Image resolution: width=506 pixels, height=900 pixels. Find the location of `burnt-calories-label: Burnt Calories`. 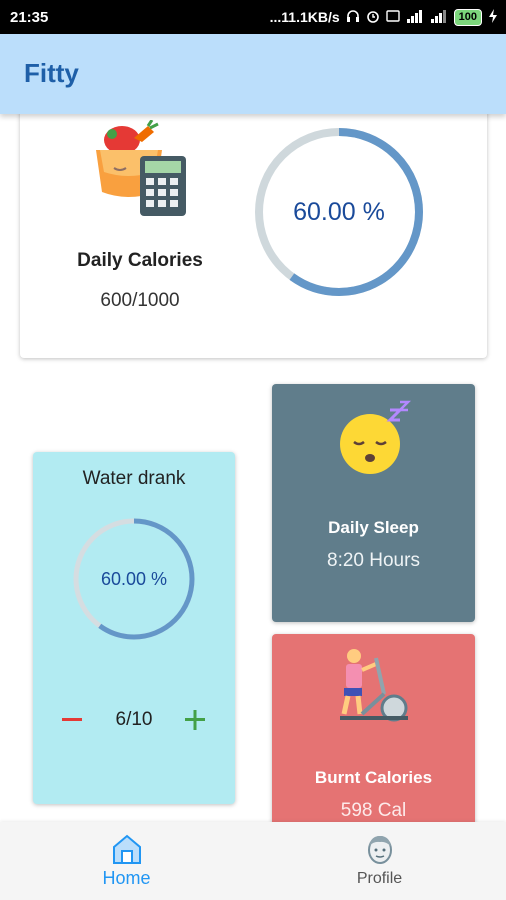

burnt-calories-label: Burnt Calories is located at coordinates (373, 777).